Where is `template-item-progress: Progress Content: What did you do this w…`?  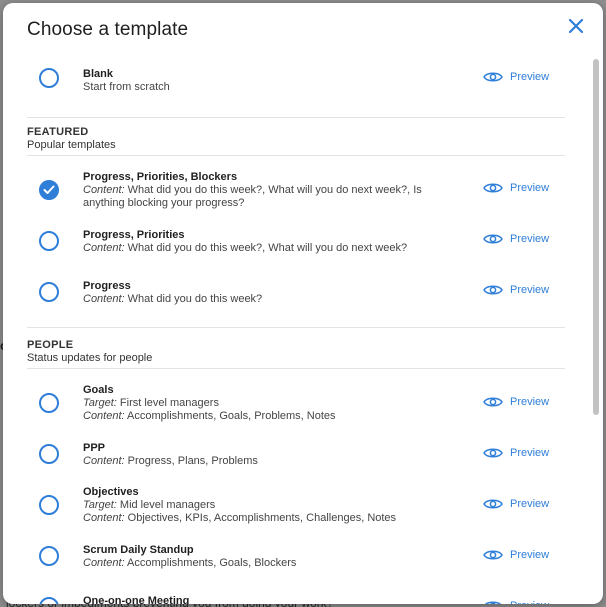 template-item-progress: Progress Content: What did you do this w… is located at coordinates (296, 296).